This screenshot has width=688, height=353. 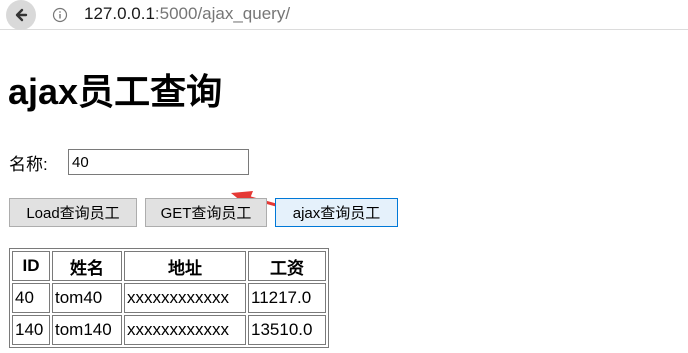 What do you see at coordinates (115, 91) in the screenshot?
I see `page-title: ajax员工查询` at bounding box center [115, 91].